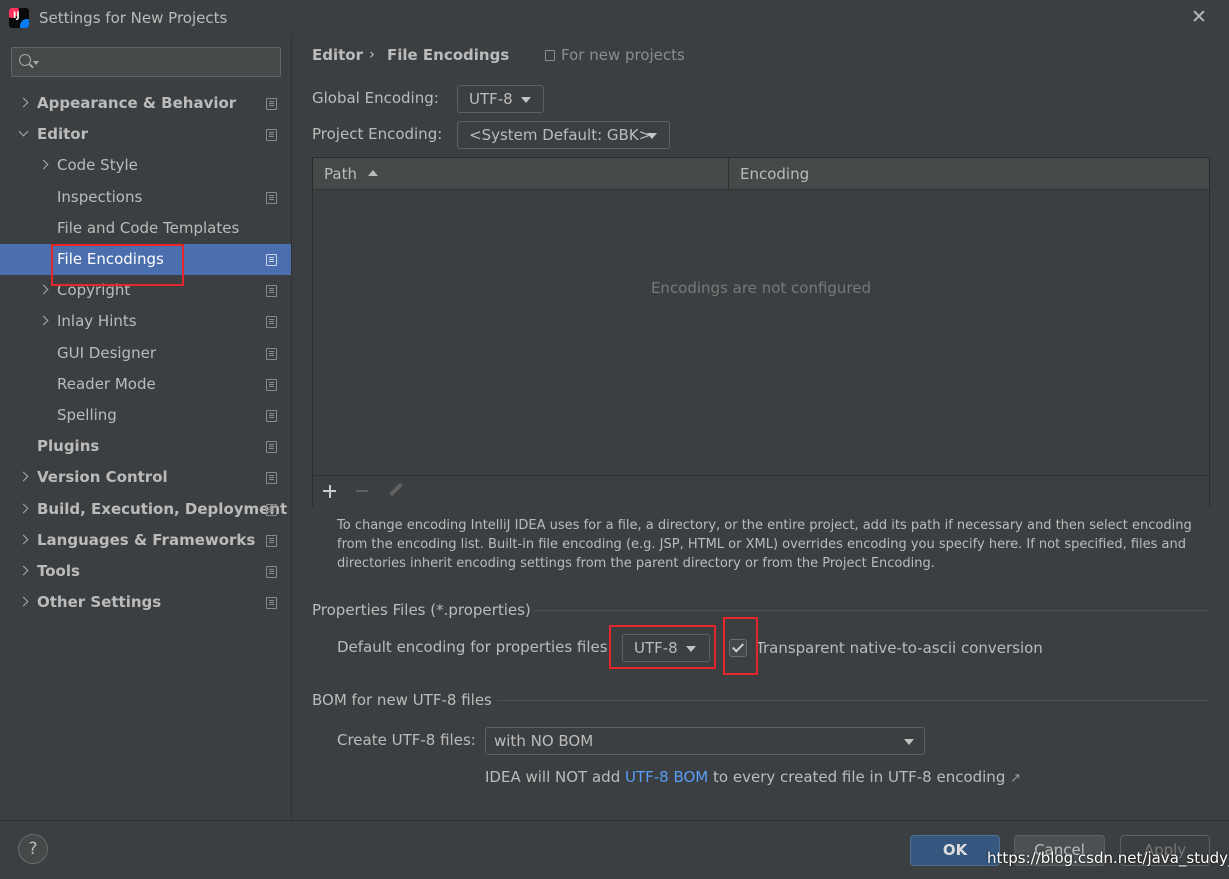 The width and height of the screenshot is (1229, 879). Describe the element at coordinates (761, 288) in the screenshot. I see `table-empty-text: Encodings are not configured` at that location.